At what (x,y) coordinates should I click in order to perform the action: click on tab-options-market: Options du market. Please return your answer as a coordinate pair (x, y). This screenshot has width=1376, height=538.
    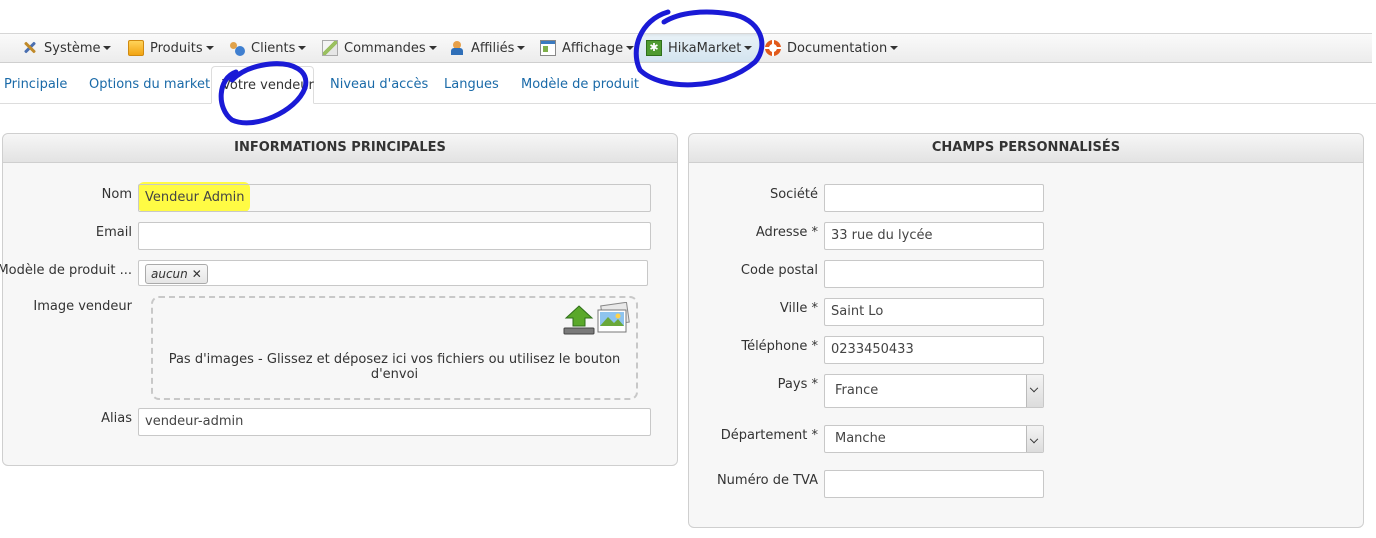
    Looking at the image, I should click on (149, 84).